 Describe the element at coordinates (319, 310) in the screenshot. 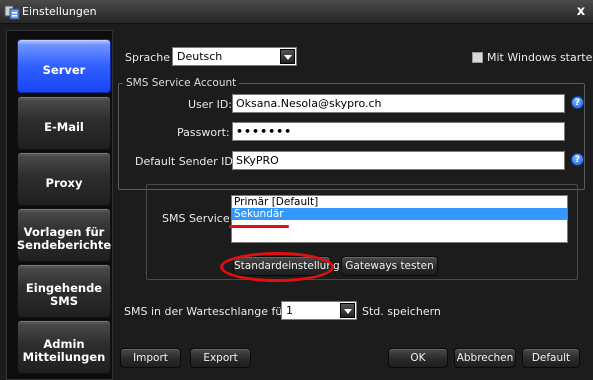

I see `queue-hours-select: 1` at that location.